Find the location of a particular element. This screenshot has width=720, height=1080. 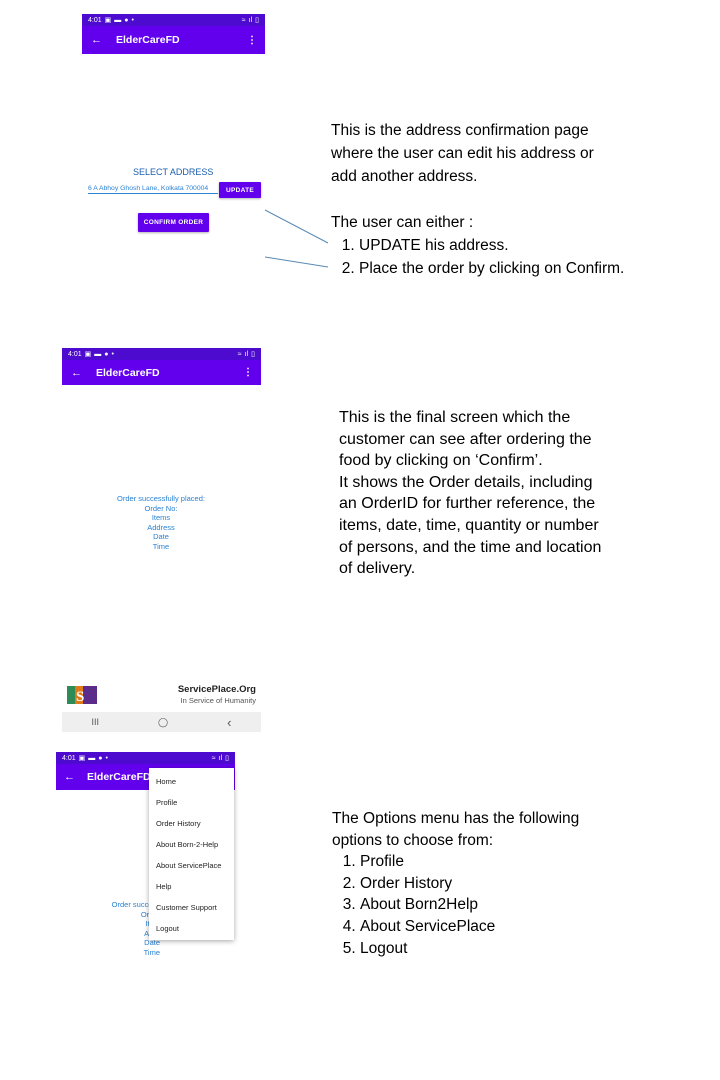

menu-item-about-serviceplace: About ServicePlace is located at coordinates (191, 865).